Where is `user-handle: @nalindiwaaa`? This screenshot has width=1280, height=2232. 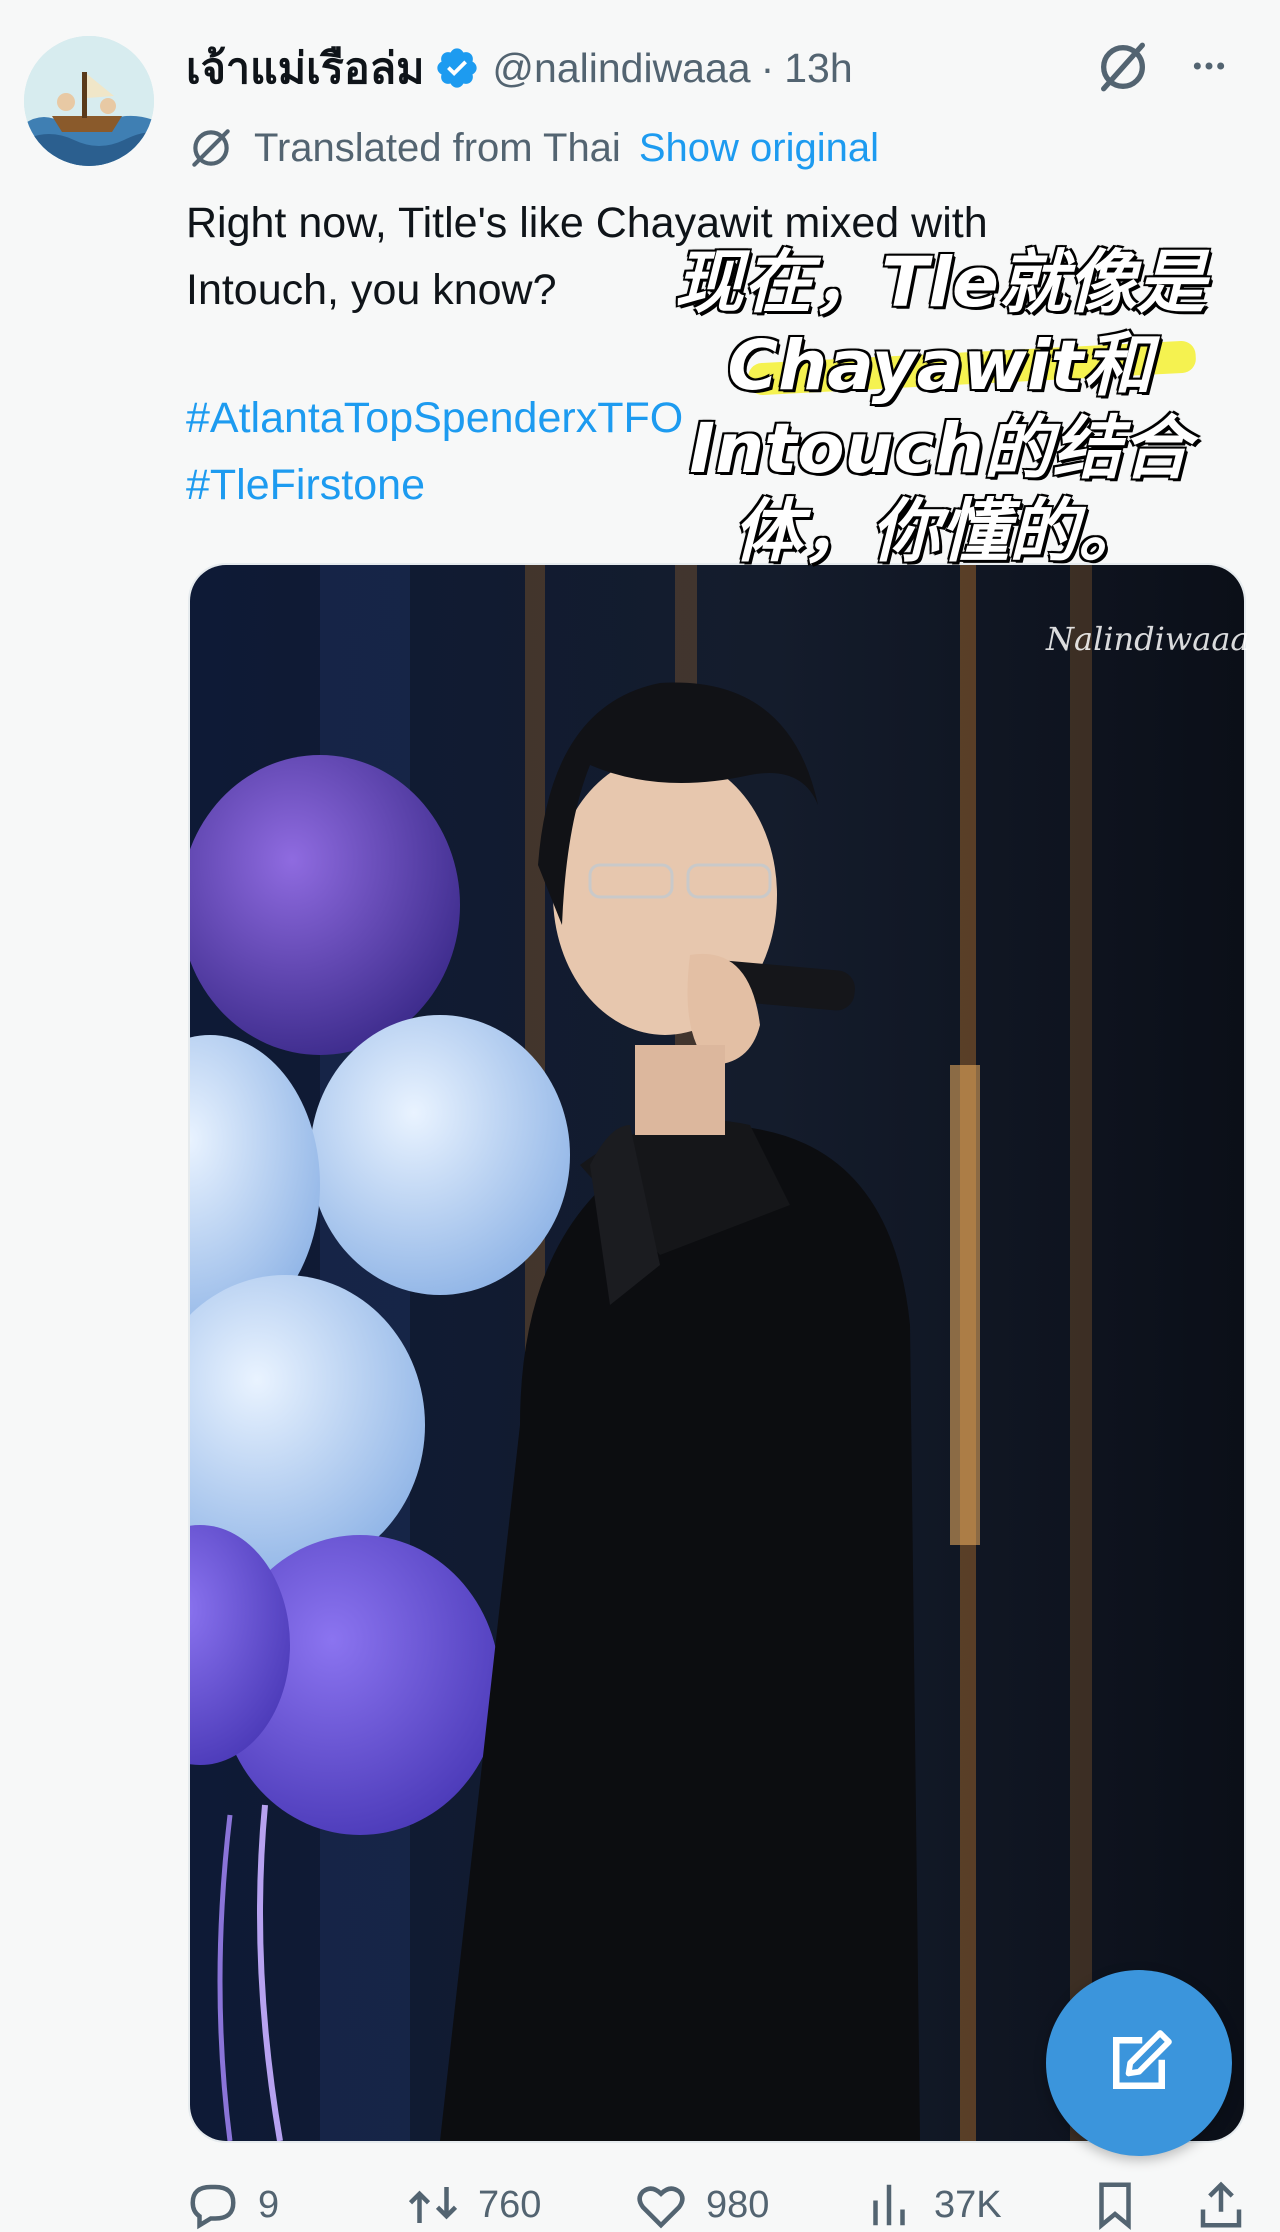
user-handle: @nalindiwaaa is located at coordinates (621, 68).